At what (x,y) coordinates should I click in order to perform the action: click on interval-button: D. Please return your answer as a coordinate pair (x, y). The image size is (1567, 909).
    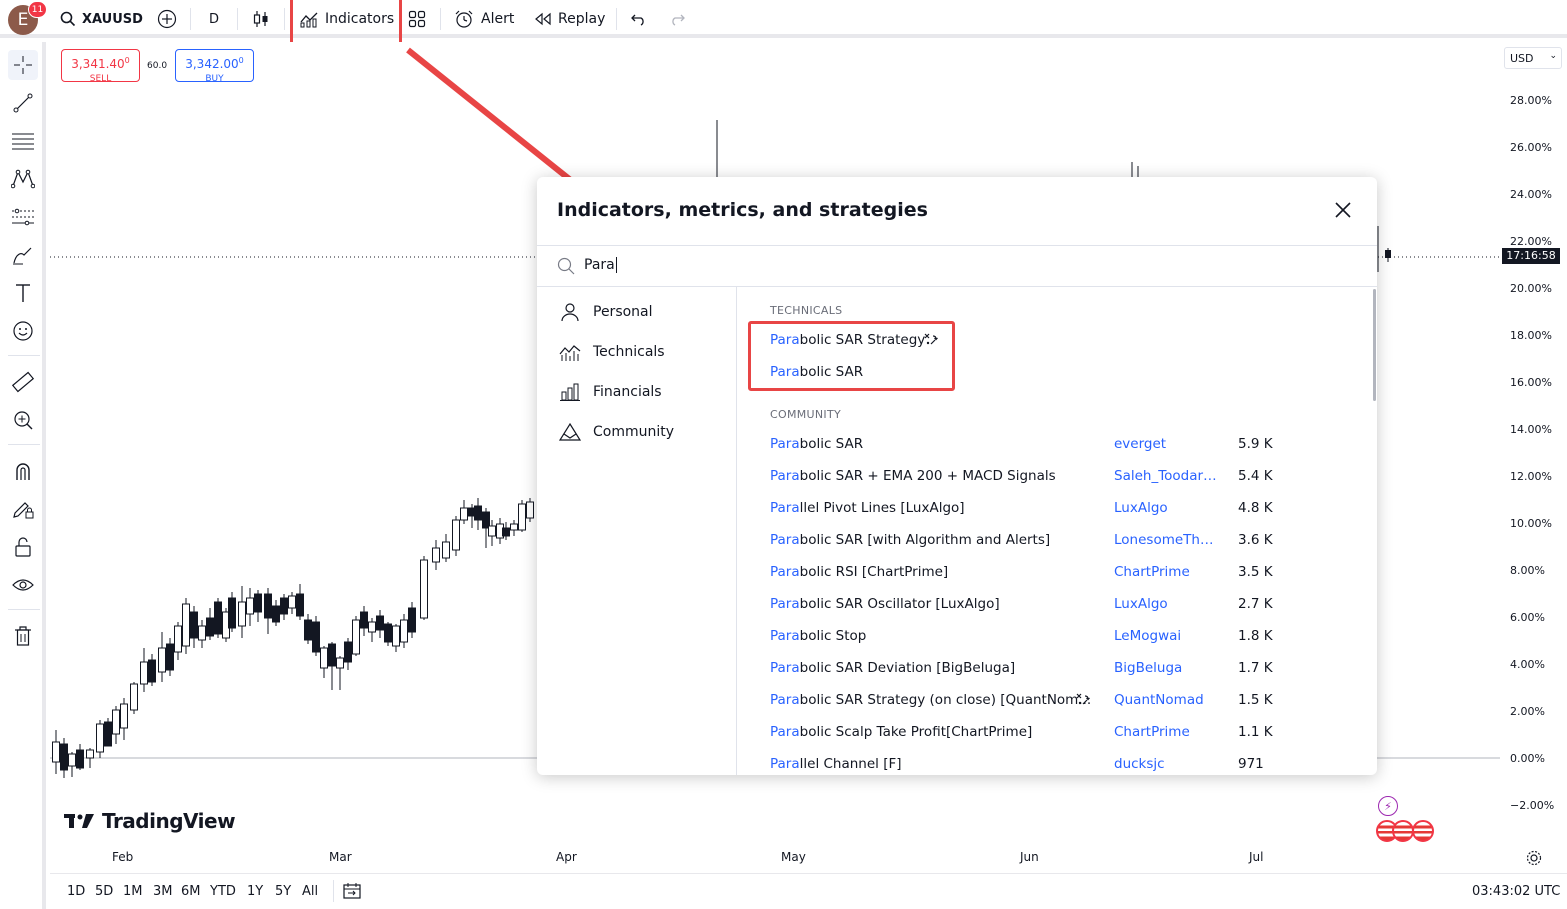
    Looking at the image, I should click on (214, 19).